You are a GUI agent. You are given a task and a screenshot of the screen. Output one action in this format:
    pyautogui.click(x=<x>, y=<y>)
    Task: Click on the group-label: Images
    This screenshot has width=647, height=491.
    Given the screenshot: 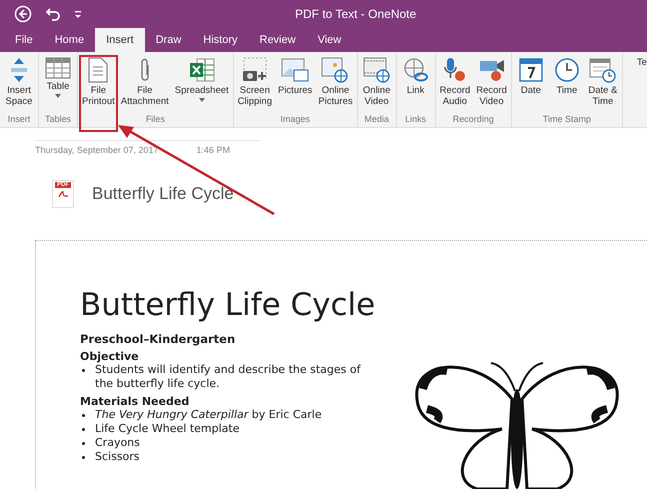 What is the action you would take?
    pyautogui.click(x=295, y=120)
    